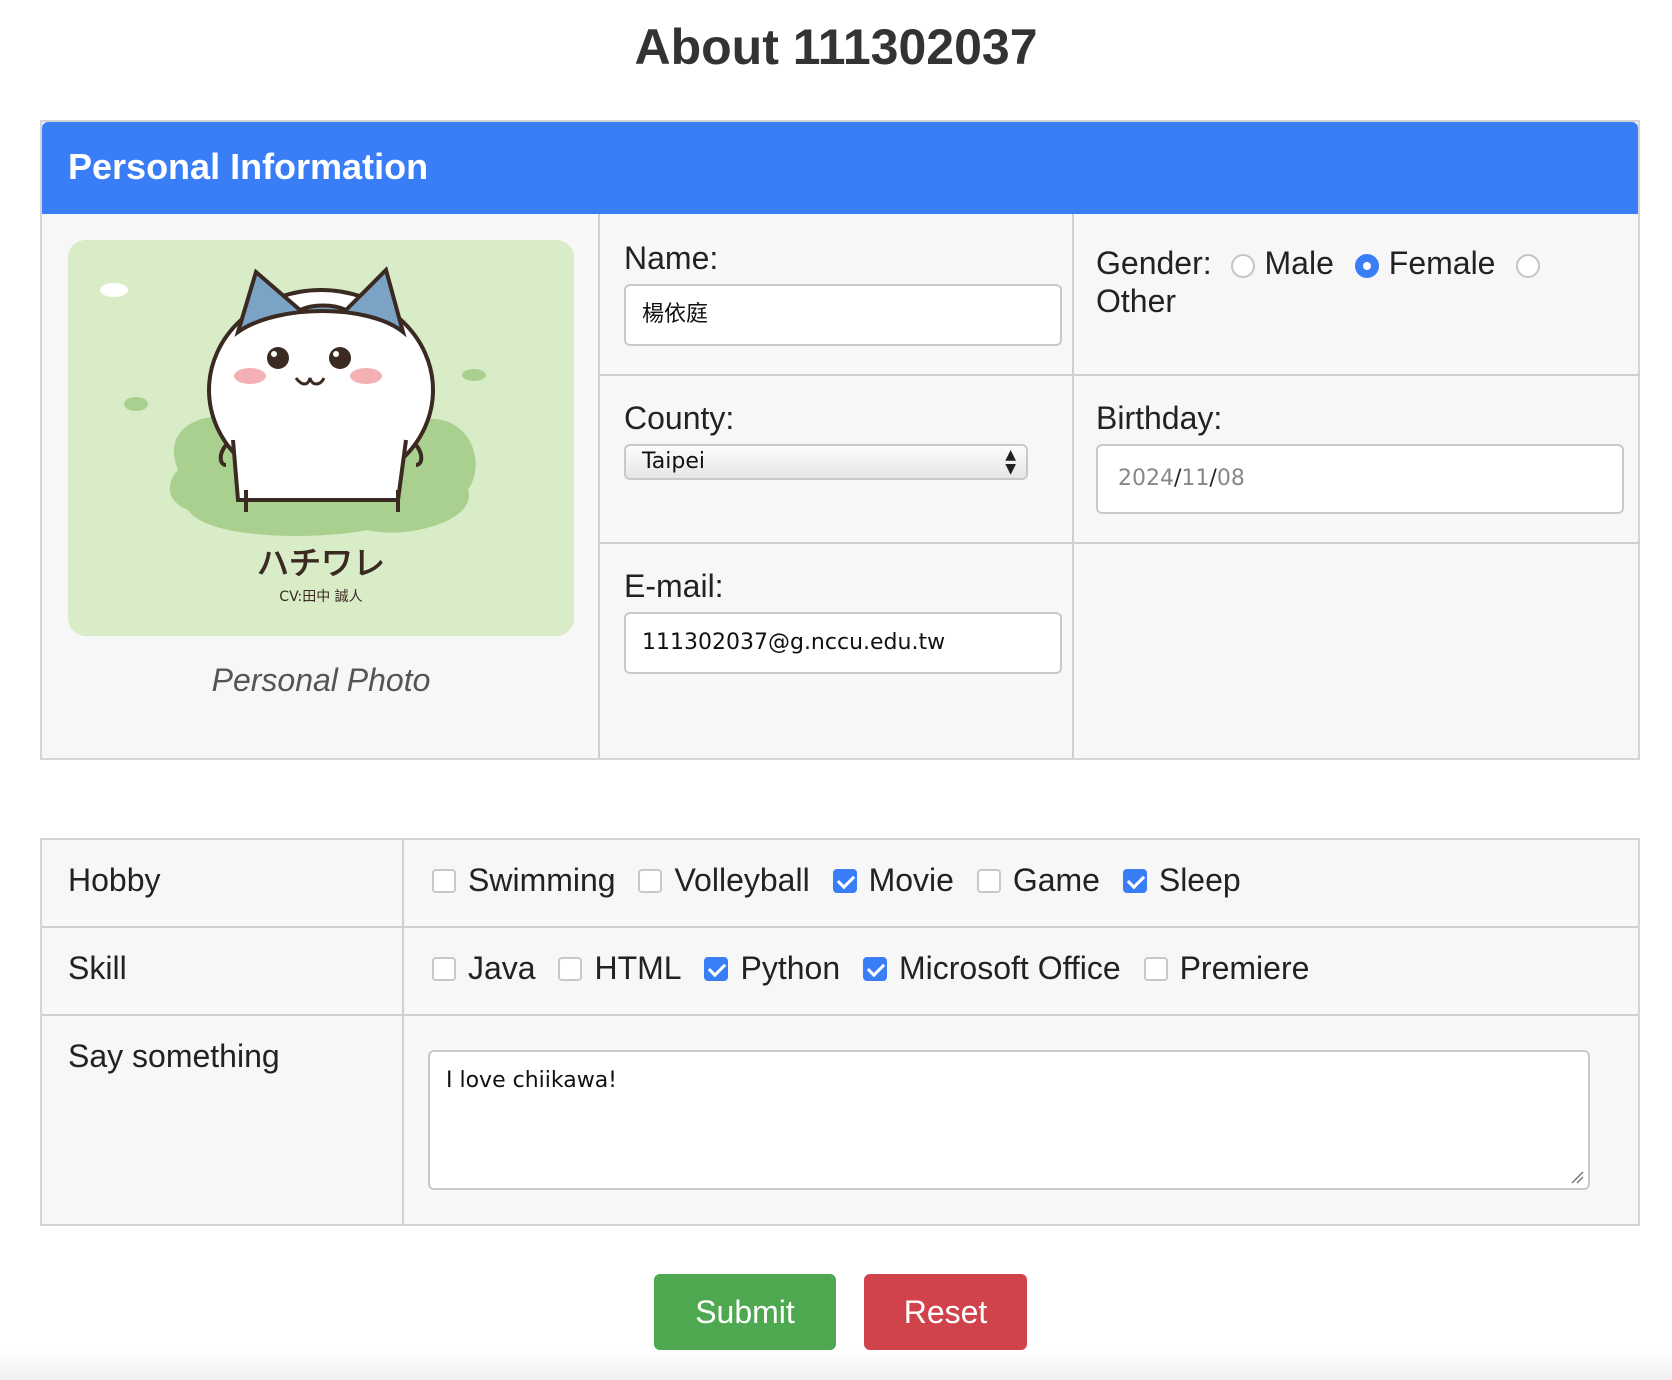 The image size is (1672, 1380). I want to click on gender-female-radio, so click(1366, 265).